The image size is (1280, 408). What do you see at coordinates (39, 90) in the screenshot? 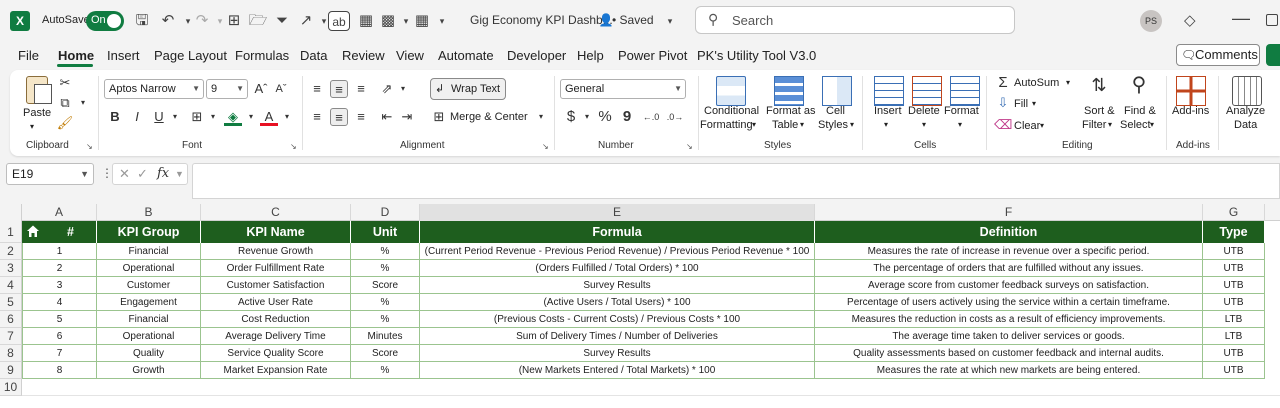
I see `paste-icon` at bounding box center [39, 90].